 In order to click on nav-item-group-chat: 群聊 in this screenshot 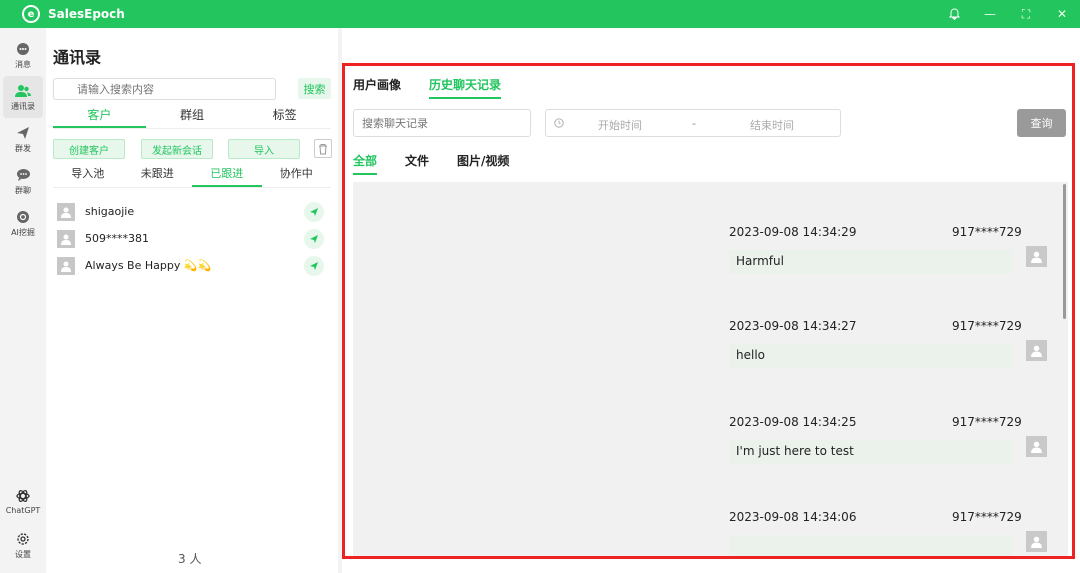, I will do `click(23, 181)`.